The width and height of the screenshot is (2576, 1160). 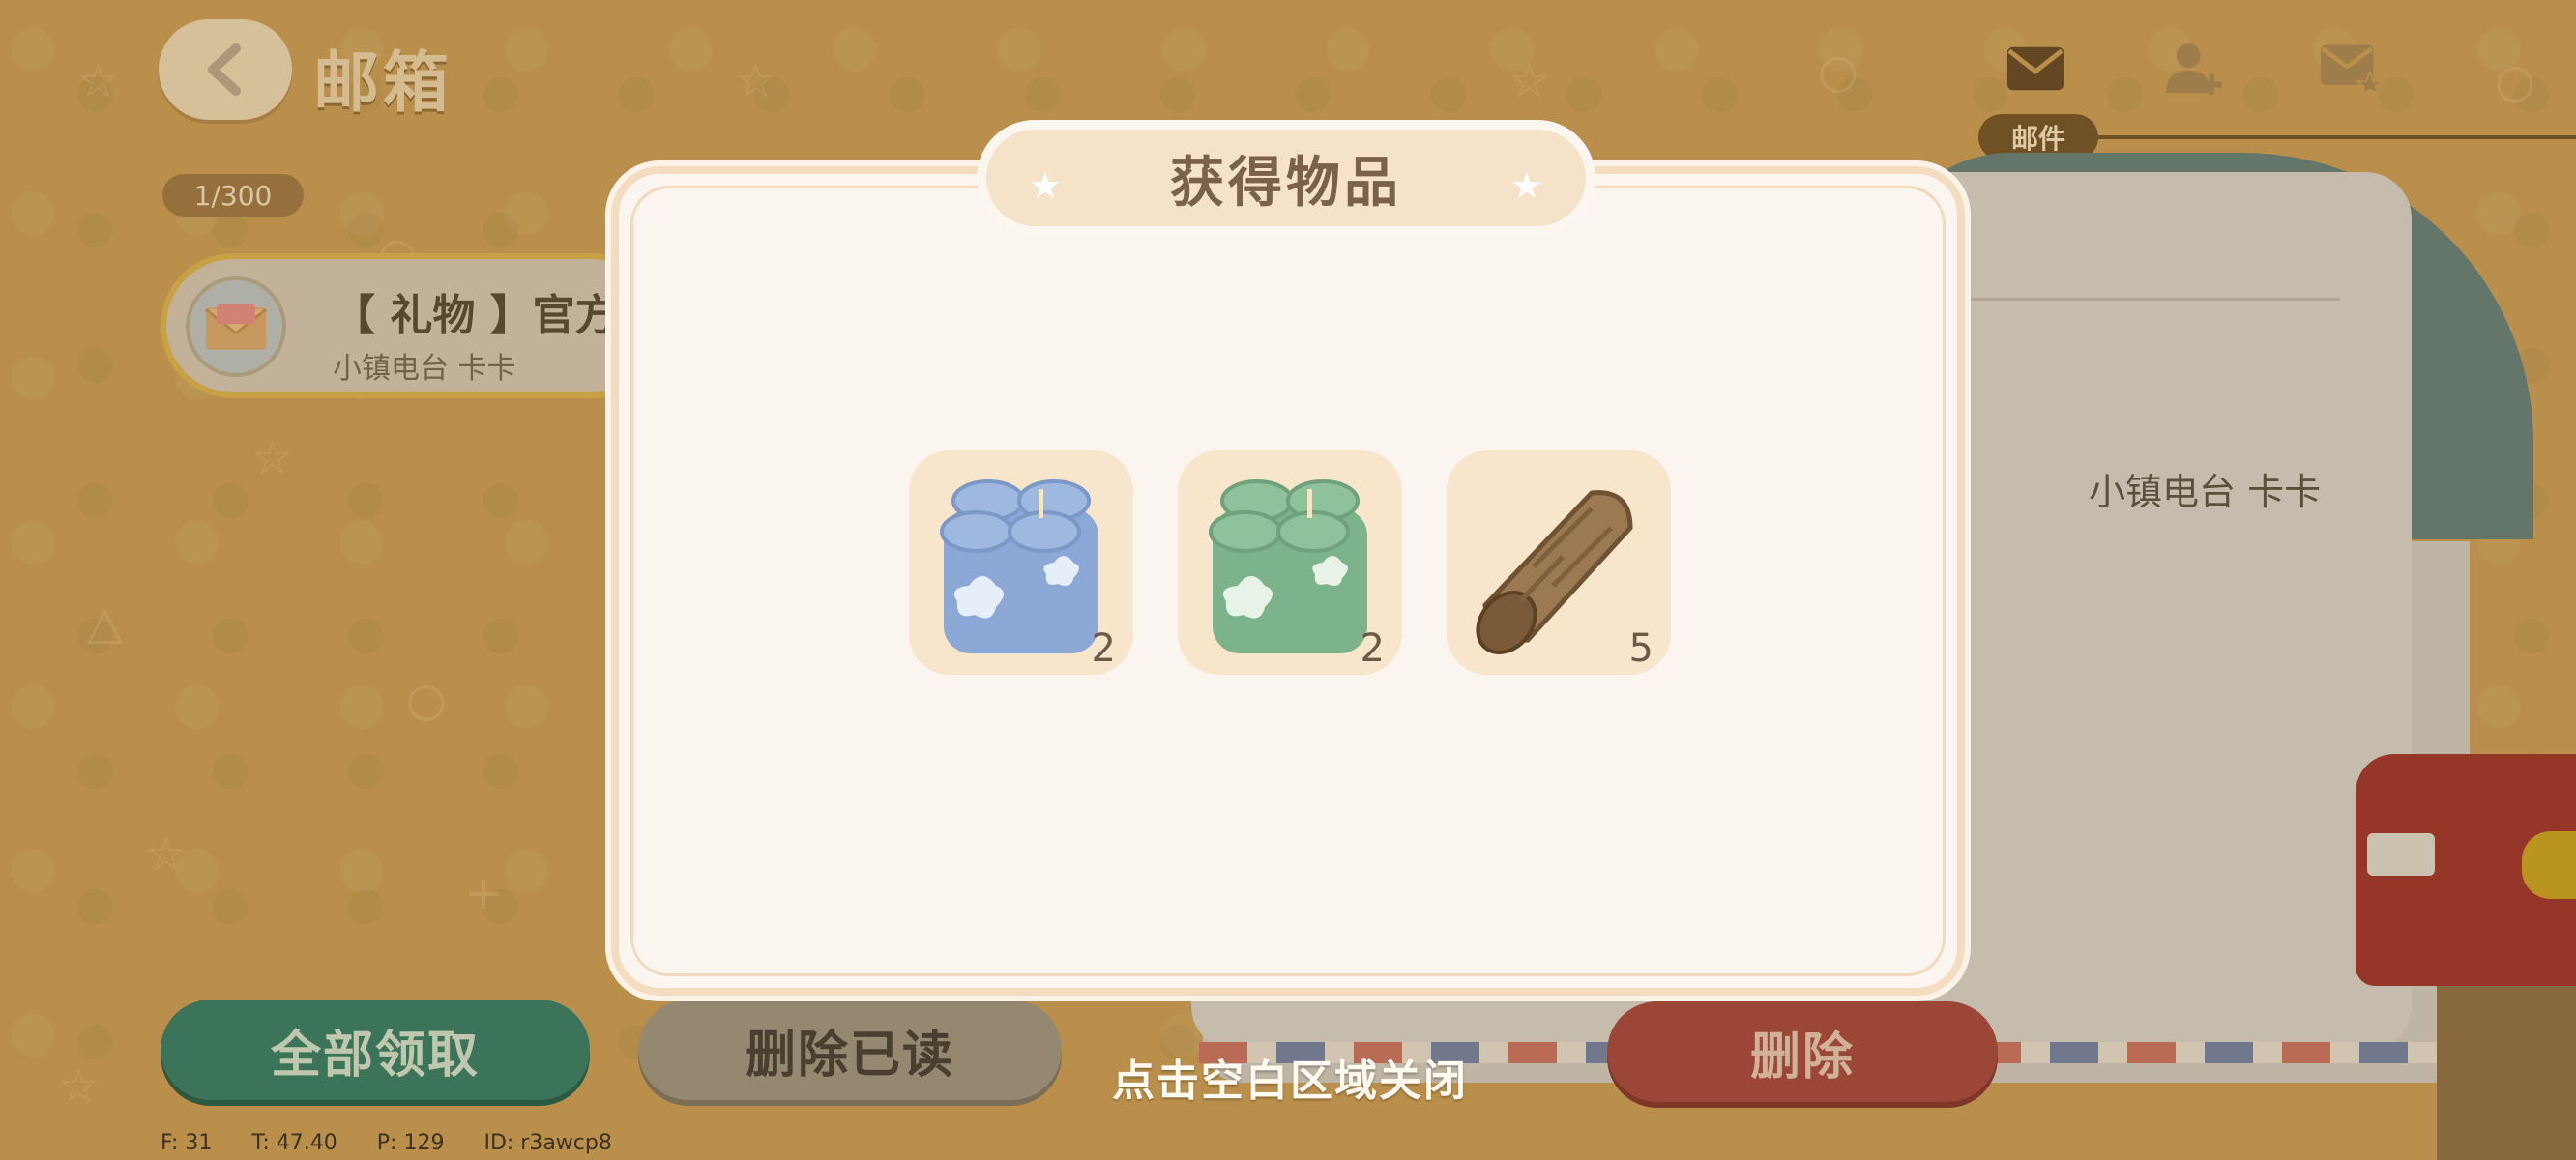 What do you see at coordinates (1559, 563) in the screenshot?
I see `reward-item-slot: 5` at bounding box center [1559, 563].